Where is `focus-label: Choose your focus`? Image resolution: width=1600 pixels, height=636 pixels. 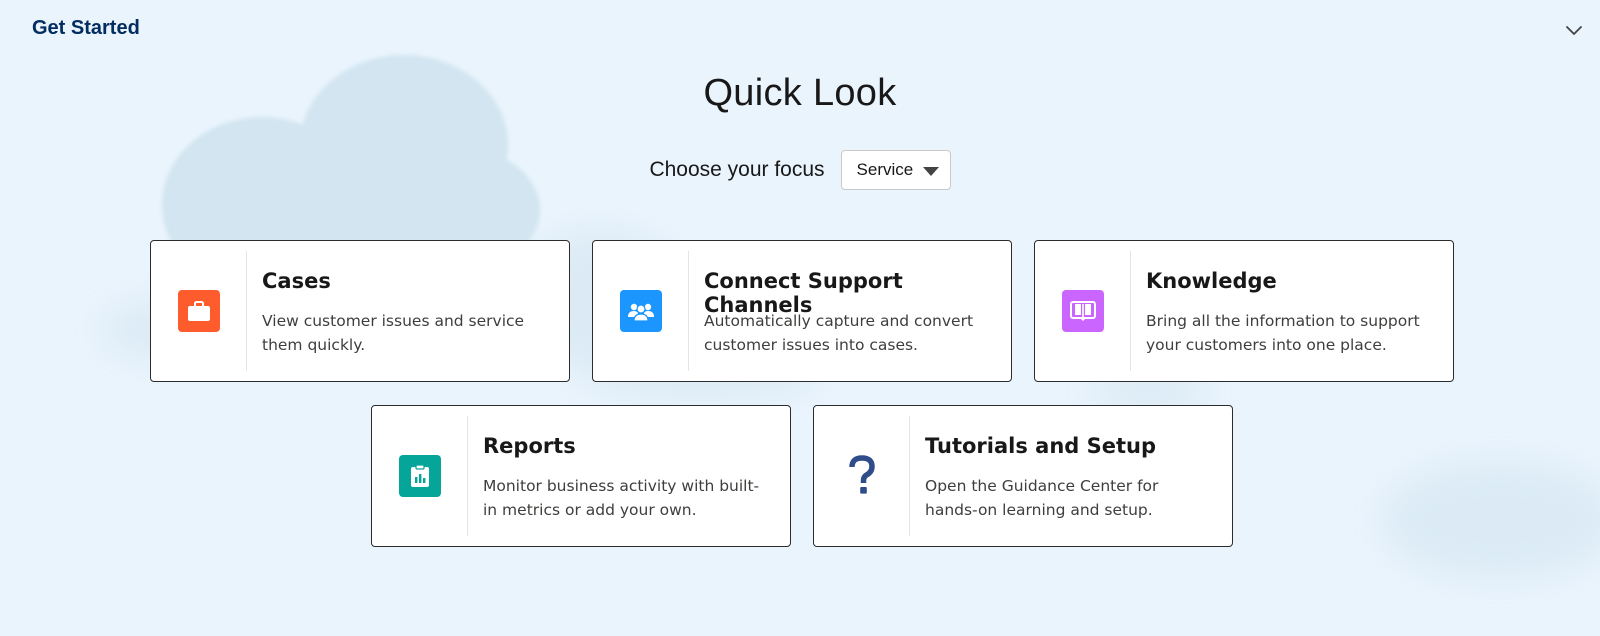
focus-label: Choose your focus is located at coordinates (737, 169).